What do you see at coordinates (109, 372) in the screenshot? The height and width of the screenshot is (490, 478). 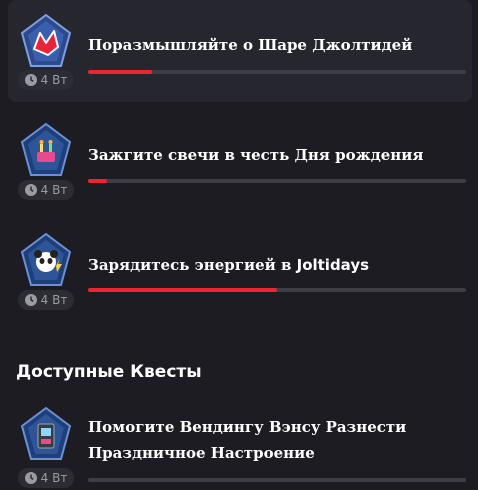 I see `available-quests-heading: Доступные Квесты` at bounding box center [109, 372].